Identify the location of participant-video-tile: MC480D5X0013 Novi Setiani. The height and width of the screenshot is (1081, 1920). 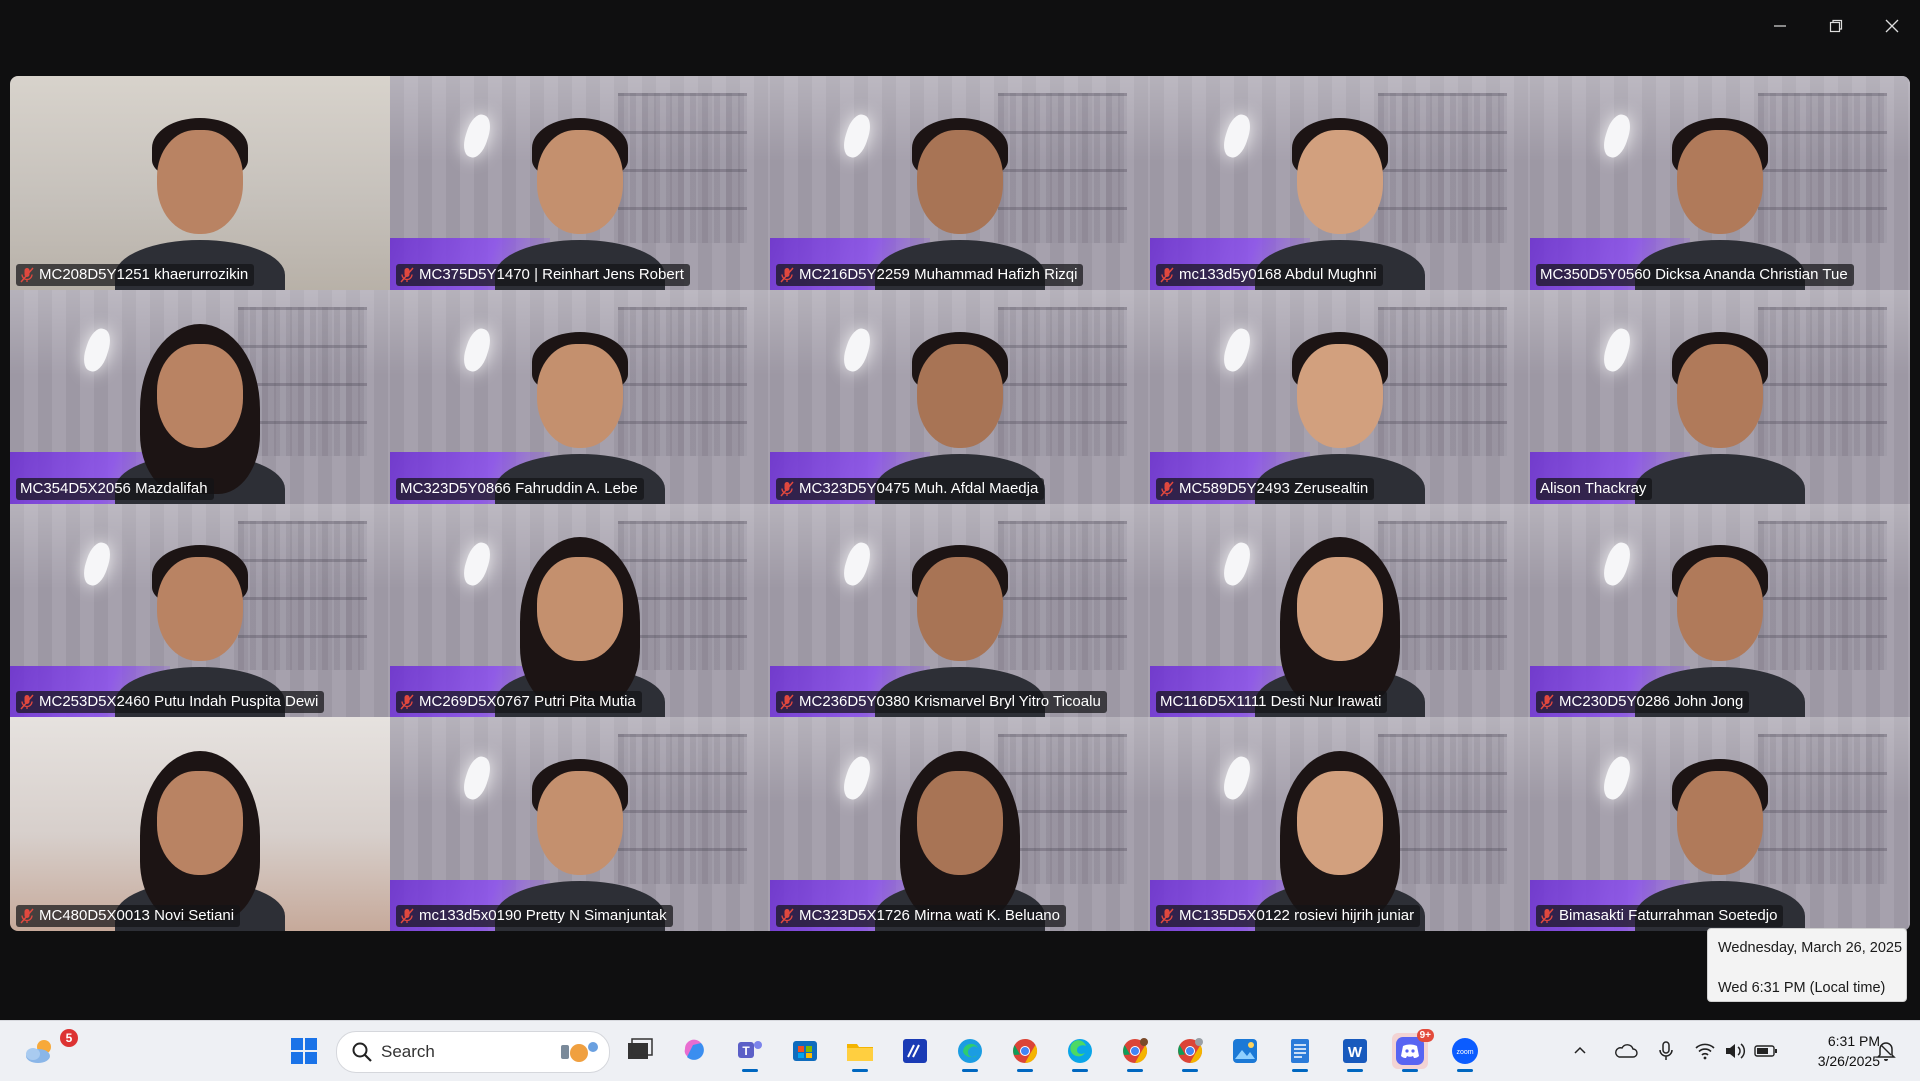
(200, 824).